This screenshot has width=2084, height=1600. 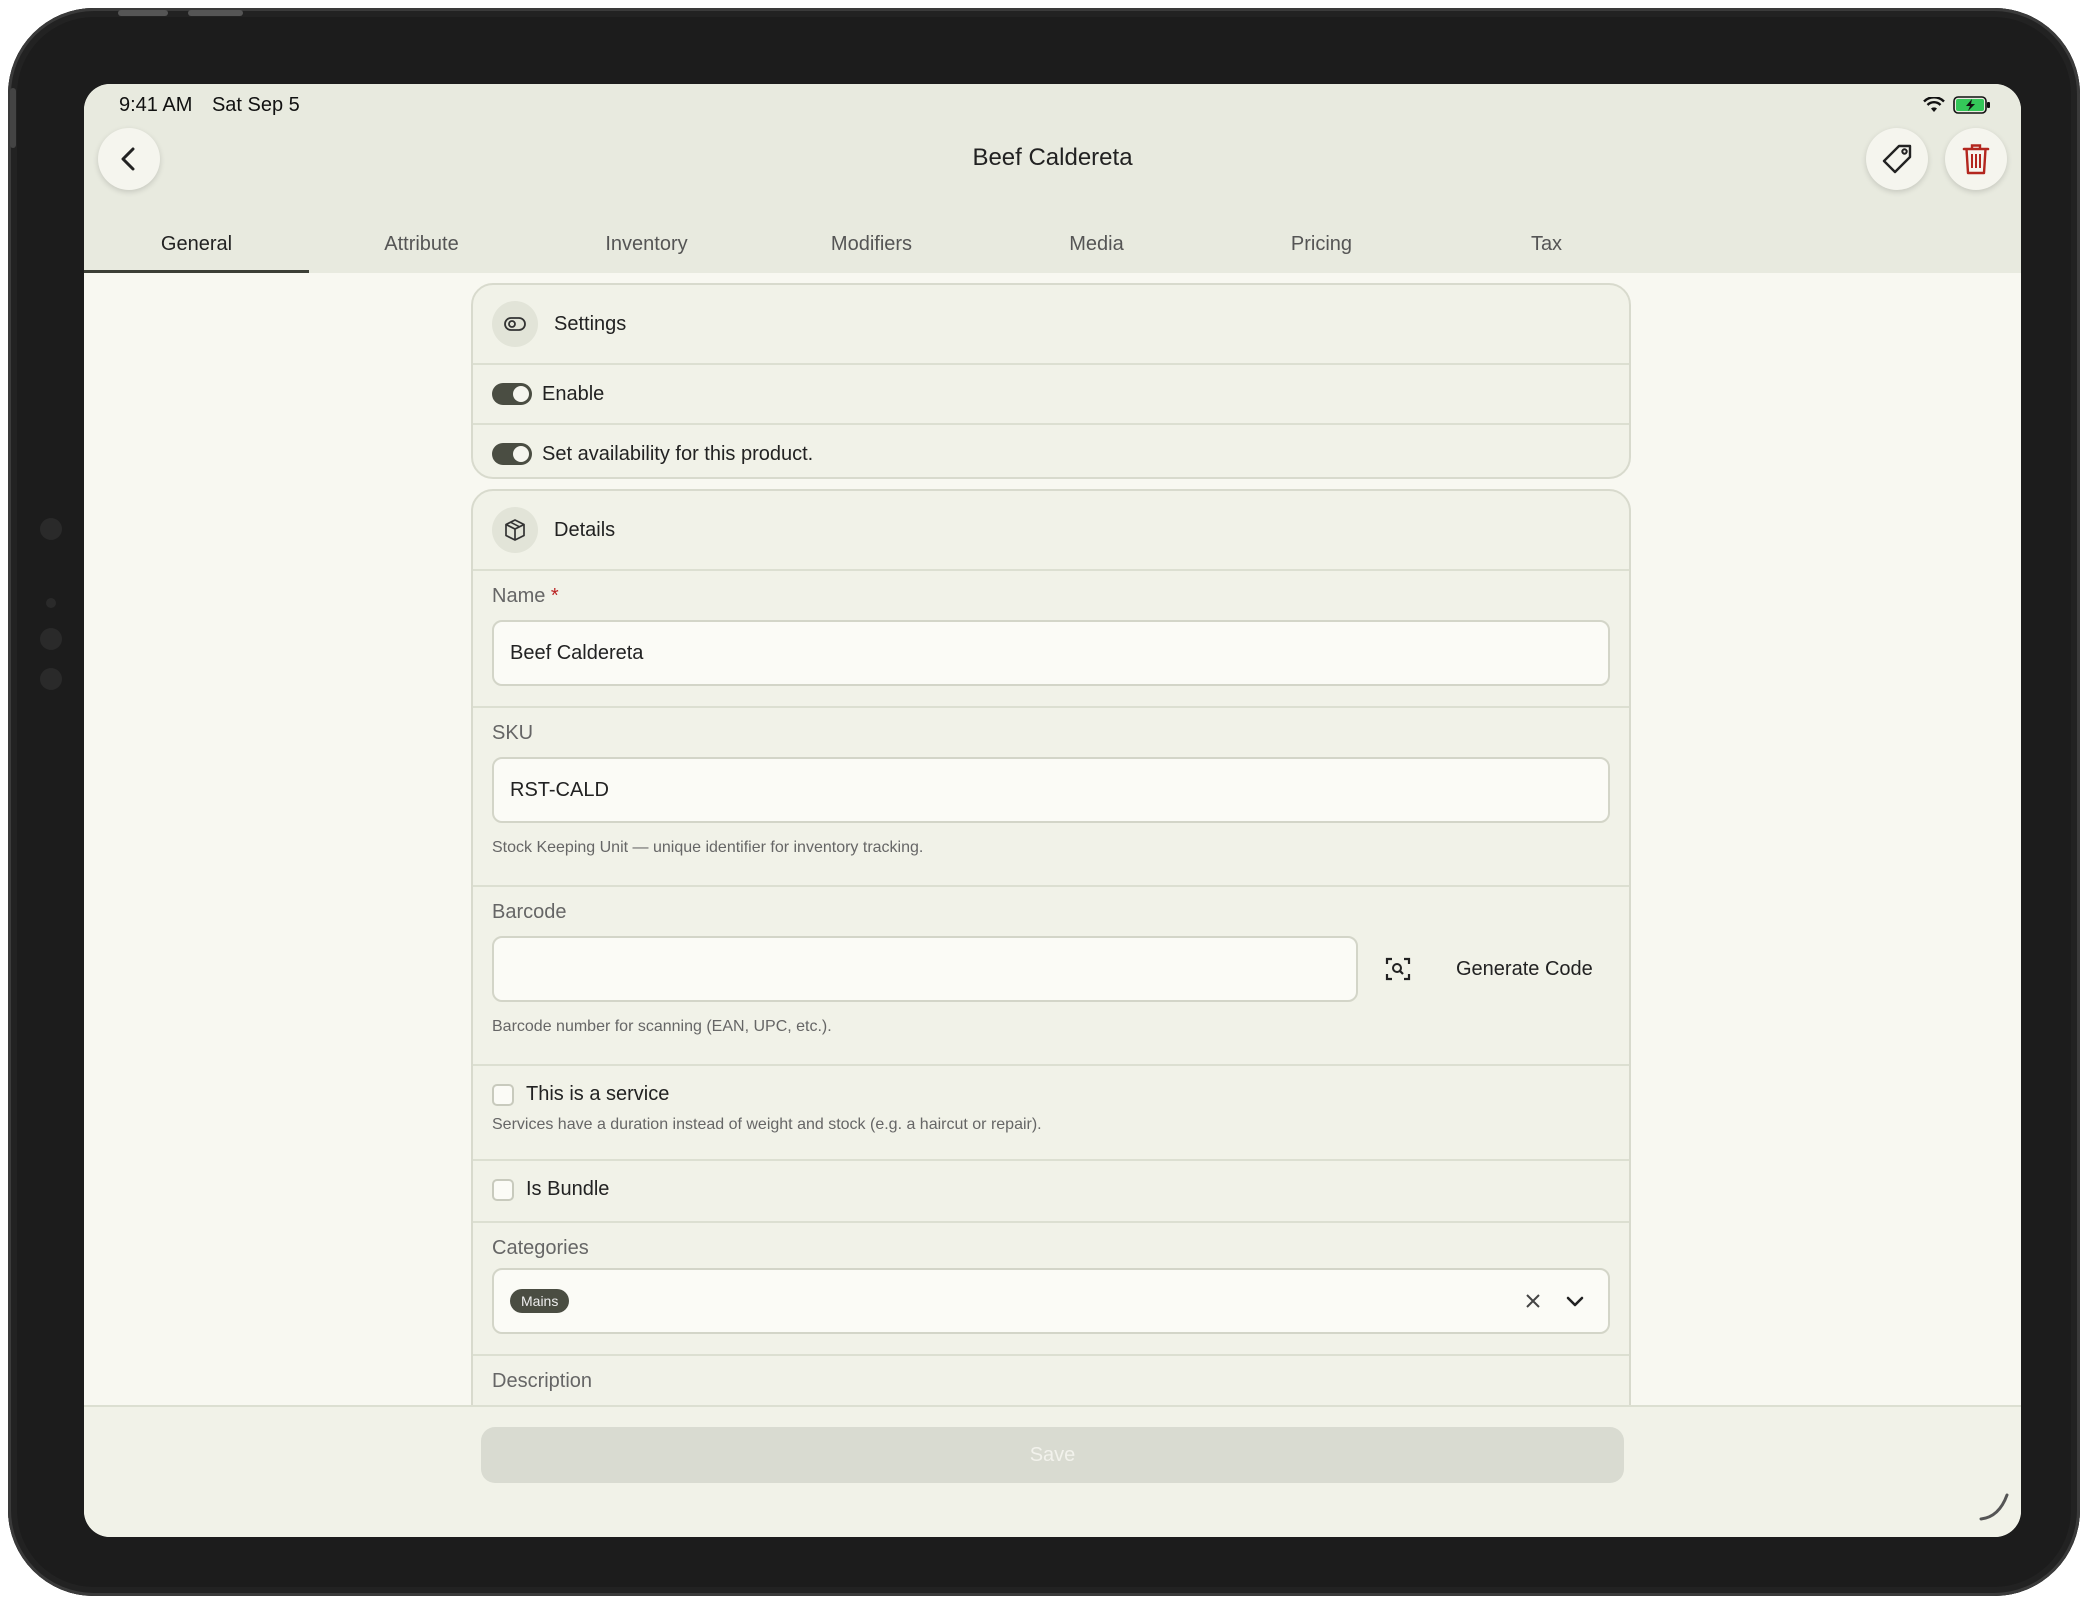 What do you see at coordinates (1546, 248) in the screenshot?
I see `tab-tax: Tax` at bounding box center [1546, 248].